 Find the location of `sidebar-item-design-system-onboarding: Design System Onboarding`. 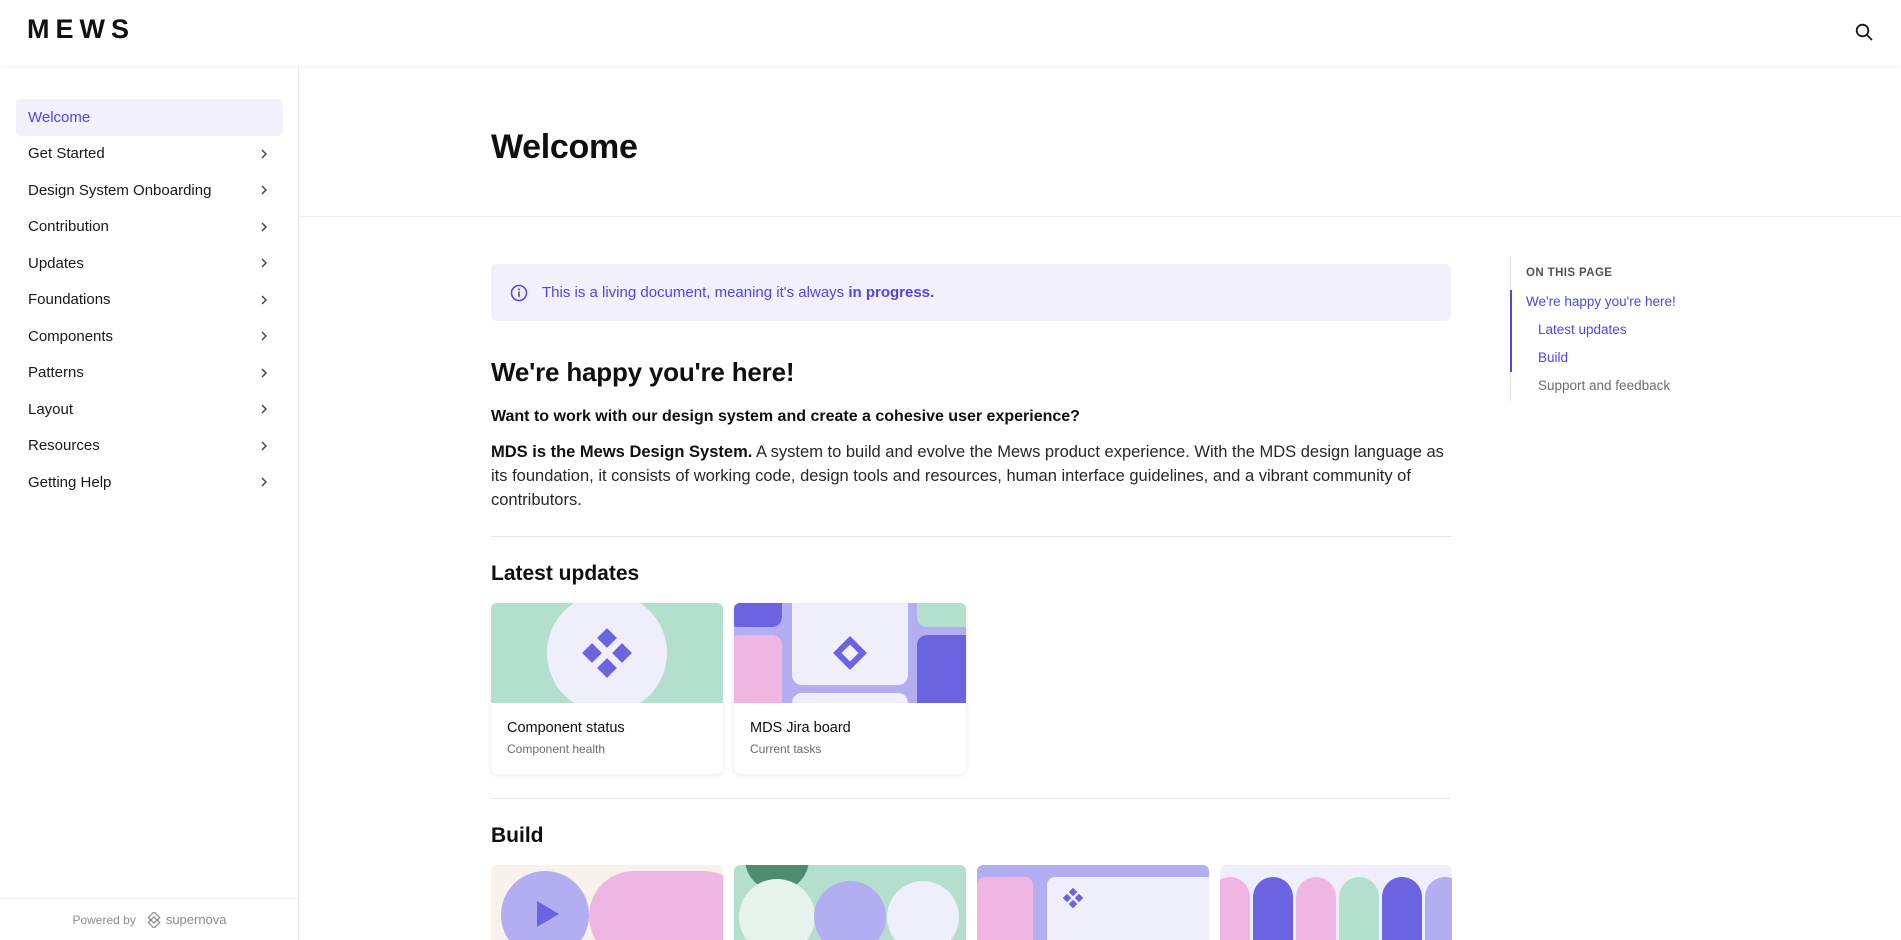

sidebar-item-design-system-onboarding: Design System Onboarding is located at coordinates (149, 190).